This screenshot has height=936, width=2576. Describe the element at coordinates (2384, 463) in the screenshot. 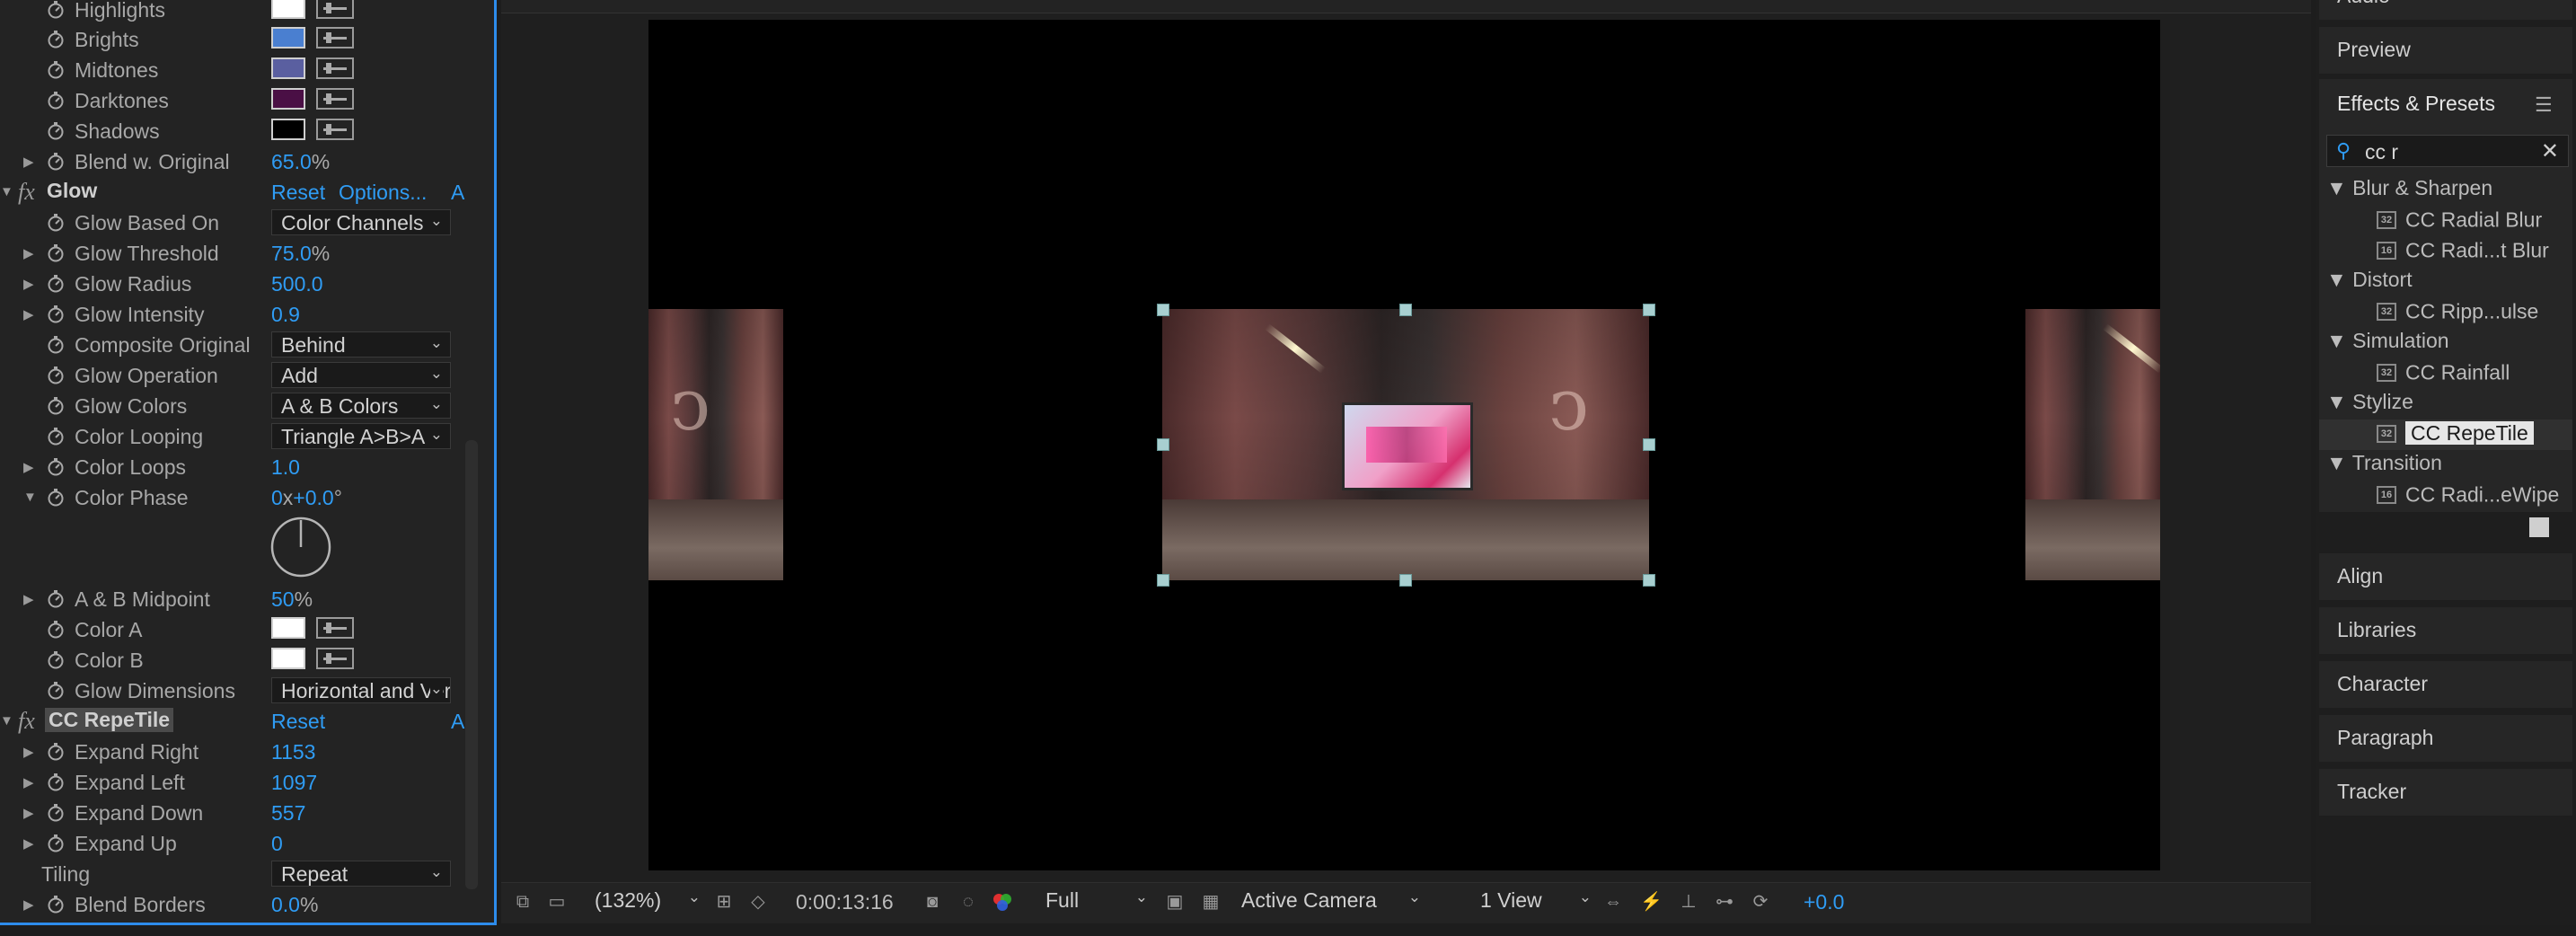

I see `category-transition: ▼ Transition` at that location.